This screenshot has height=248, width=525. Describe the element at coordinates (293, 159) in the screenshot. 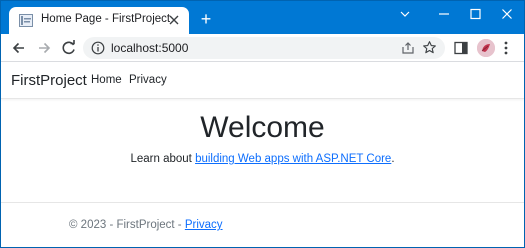

I see `aspnet-docs-link: building Web apps with ASP.NET Core` at that location.